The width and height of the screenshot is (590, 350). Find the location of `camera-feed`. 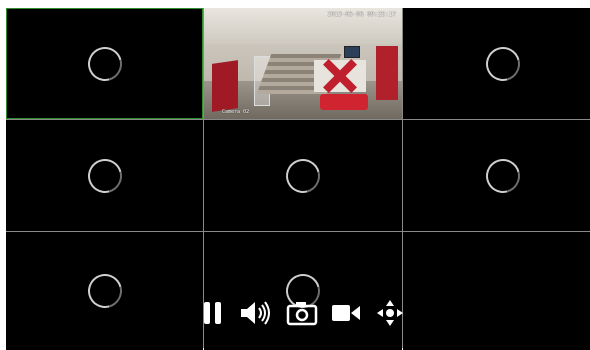

camera-feed is located at coordinates (303, 63).